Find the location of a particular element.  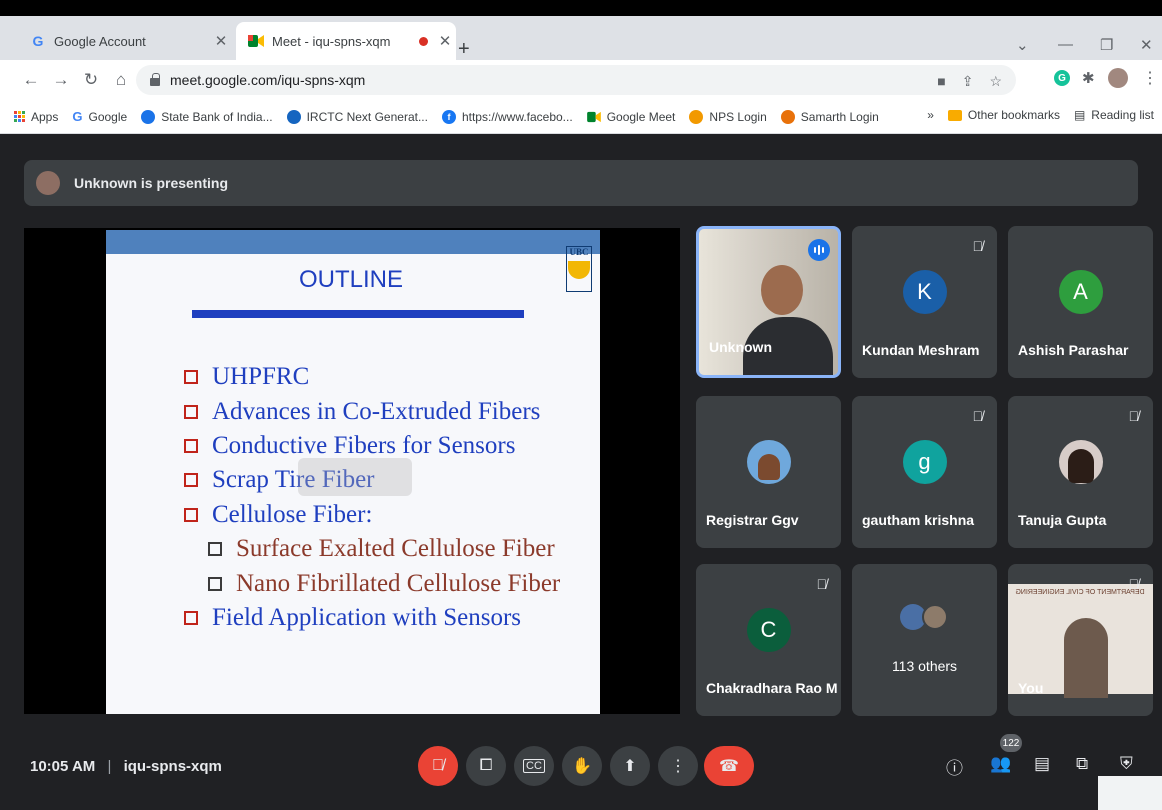

avatar: K is located at coordinates (924, 292).